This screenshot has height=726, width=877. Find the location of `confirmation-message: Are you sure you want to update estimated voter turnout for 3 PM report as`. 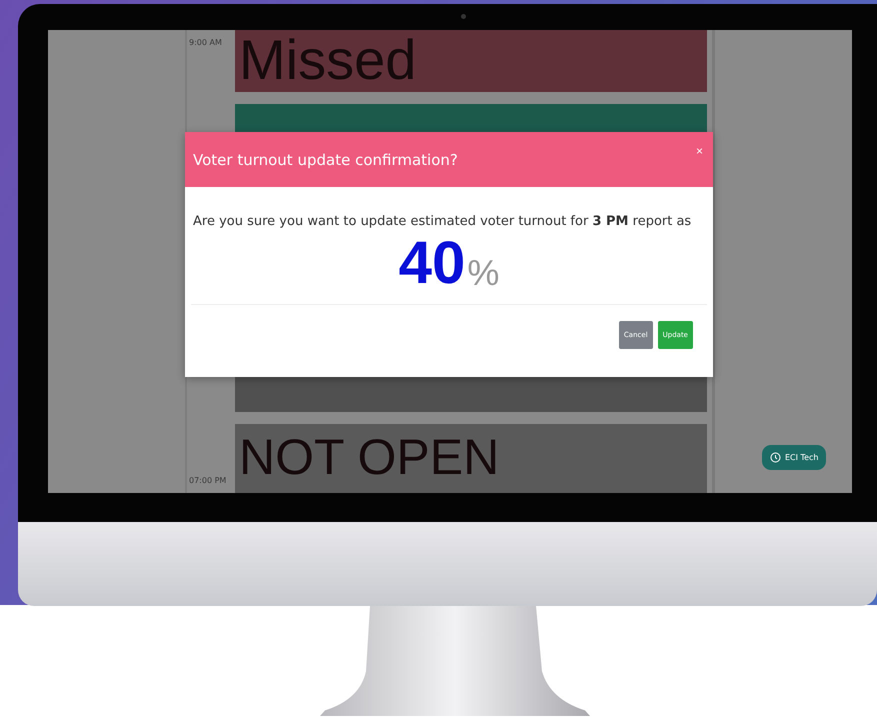

confirmation-message: Are you sure you want to update estimated voter turnout for 3 PM report as is located at coordinates (442, 221).